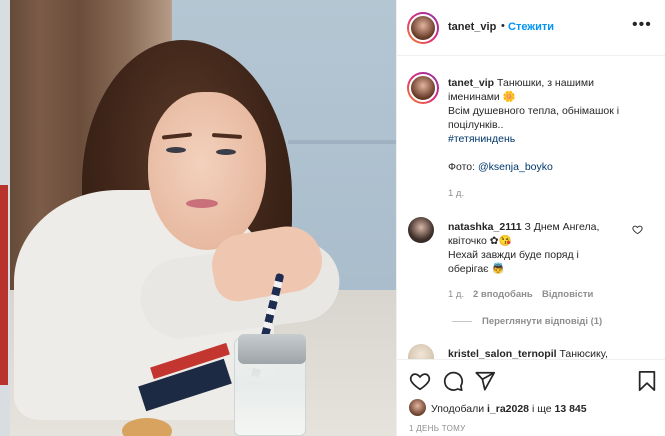  Describe the element at coordinates (515, 167) in the screenshot. I see `photo-credit-mention: @ksenja_boyko` at that location.